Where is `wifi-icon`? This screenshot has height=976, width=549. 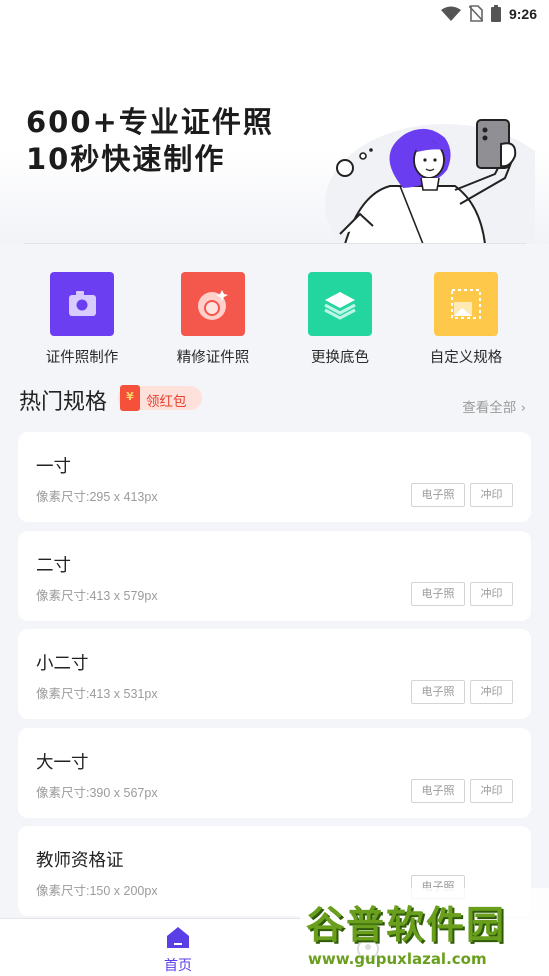 wifi-icon is located at coordinates (450, 13).